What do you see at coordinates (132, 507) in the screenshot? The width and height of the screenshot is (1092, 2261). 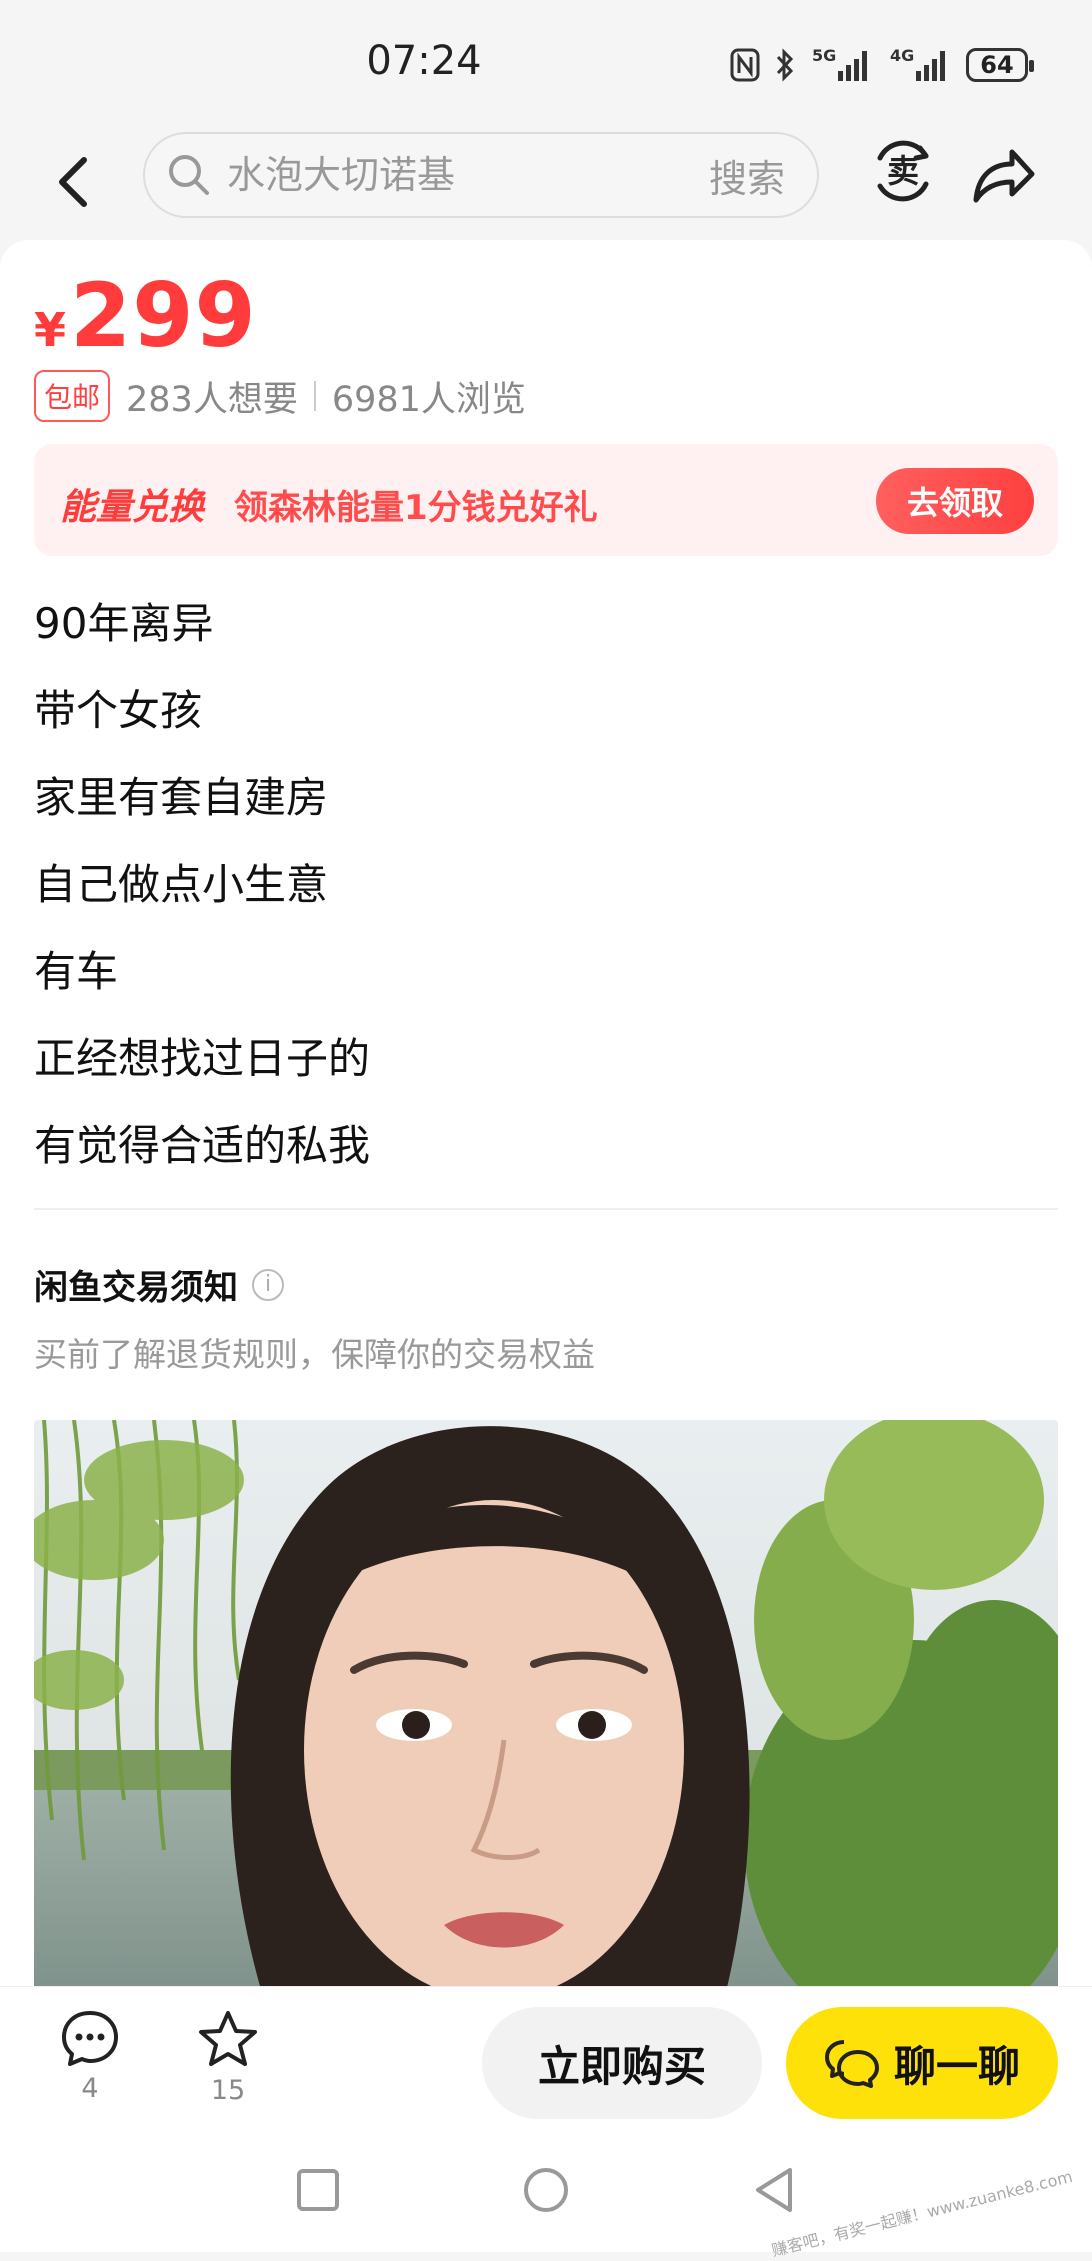 I see `promo-title: 能量兑换` at bounding box center [132, 507].